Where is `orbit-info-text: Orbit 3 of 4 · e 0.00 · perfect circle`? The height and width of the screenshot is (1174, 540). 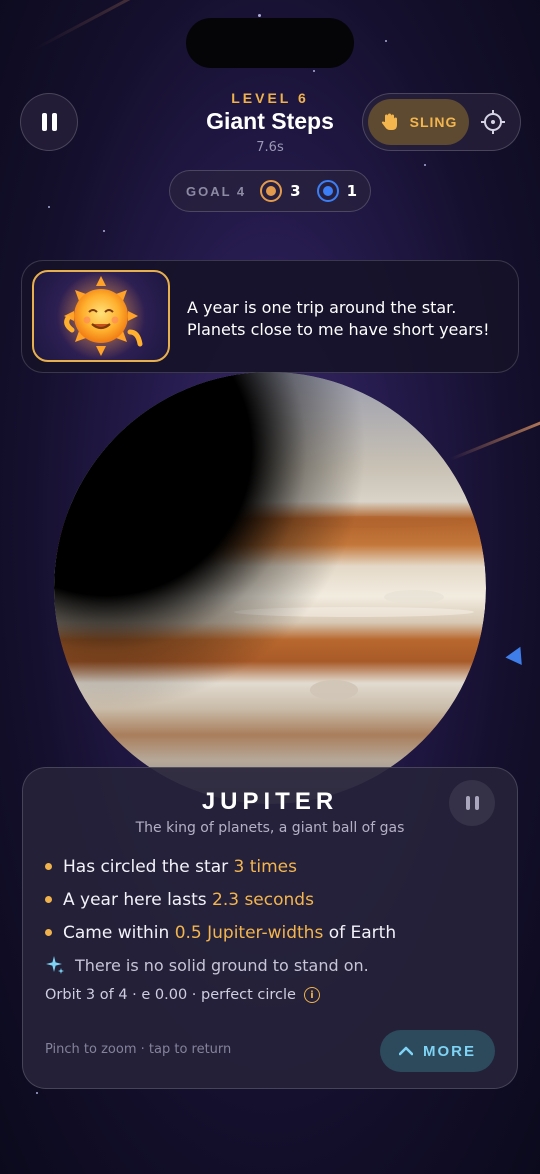 orbit-info-text: Orbit 3 of 4 · e 0.00 · perfect circle is located at coordinates (170, 995).